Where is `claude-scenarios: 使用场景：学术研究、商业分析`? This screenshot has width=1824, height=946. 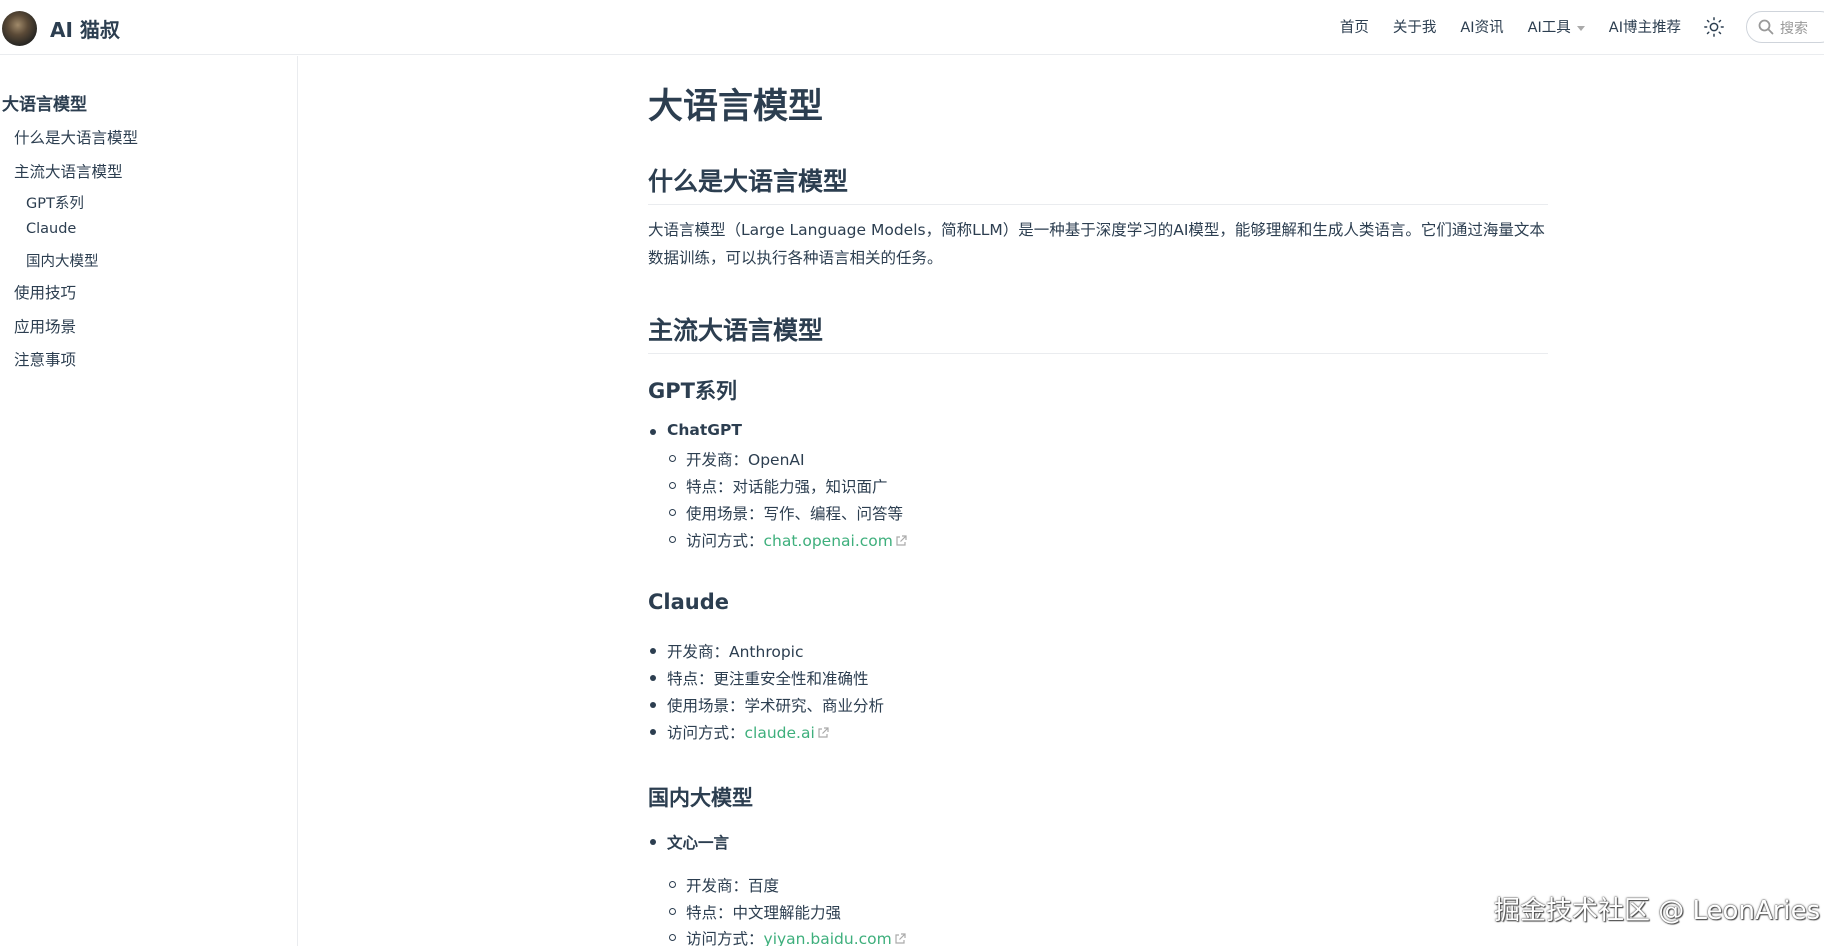 claude-scenarios: 使用场景：学术研究、商业分析 is located at coordinates (776, 706).